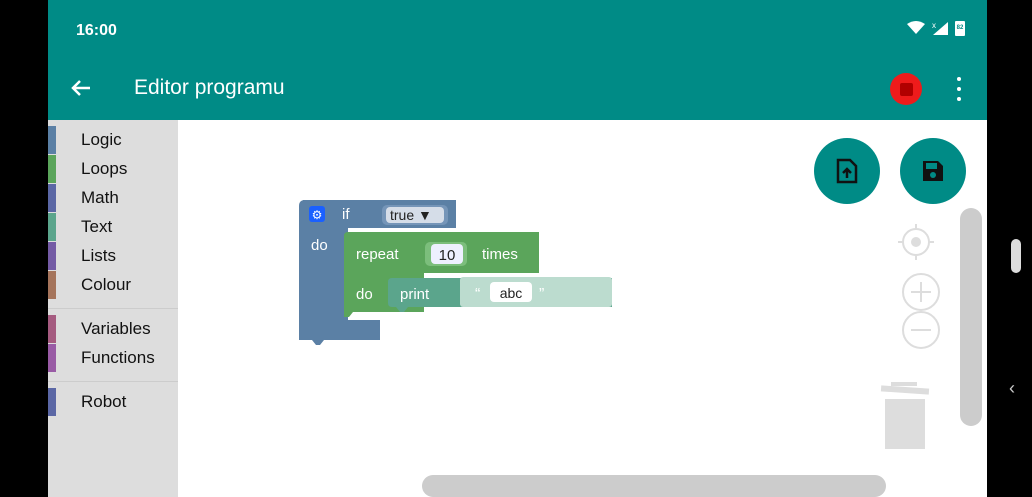  I want to click on toolbox-category-colour: Colour, so click(113, 285).